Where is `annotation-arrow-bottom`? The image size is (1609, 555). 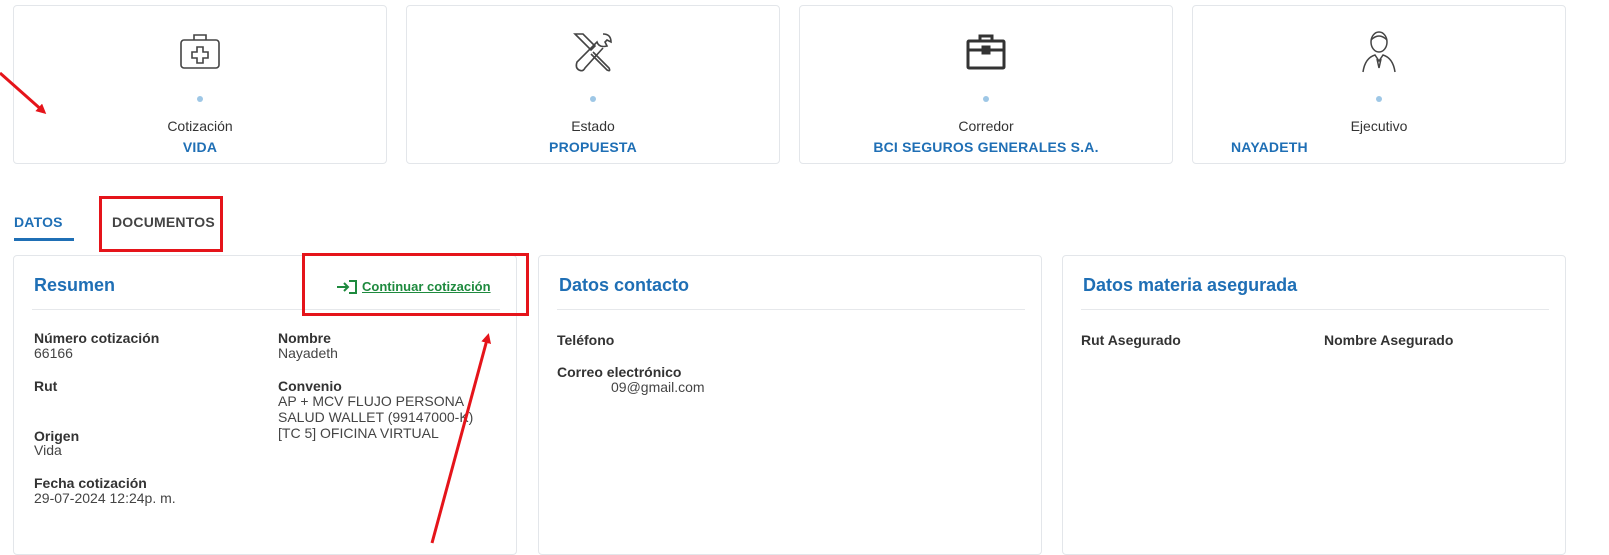 annotation-arrow-bottom is located at coordinates (460, 438).